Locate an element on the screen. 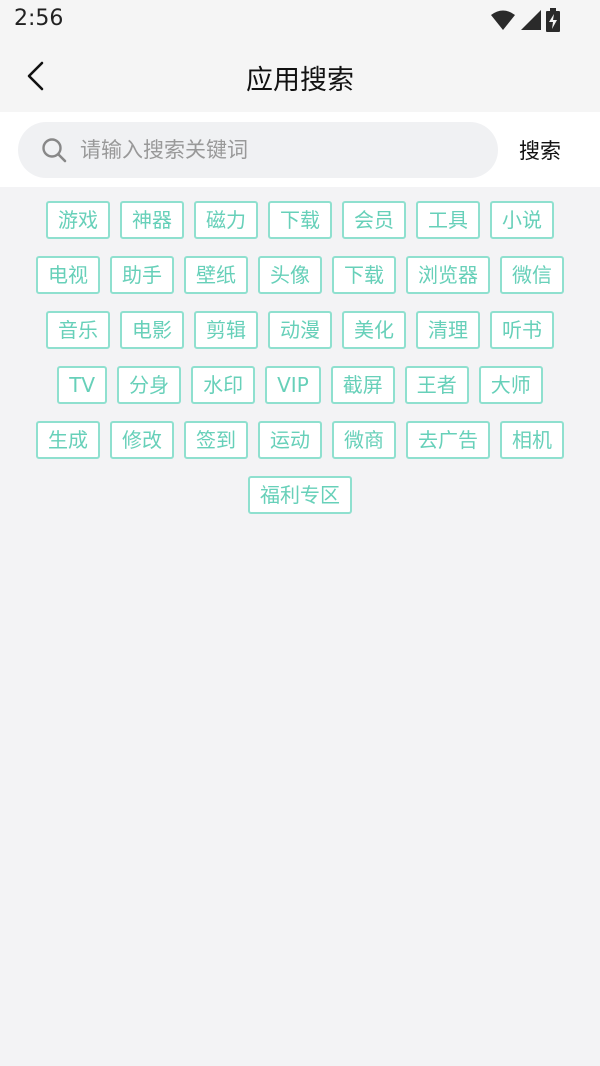 This screenshot has height=1066, width=600. search-tag: 音乐 is located at coordinates (78, 330).